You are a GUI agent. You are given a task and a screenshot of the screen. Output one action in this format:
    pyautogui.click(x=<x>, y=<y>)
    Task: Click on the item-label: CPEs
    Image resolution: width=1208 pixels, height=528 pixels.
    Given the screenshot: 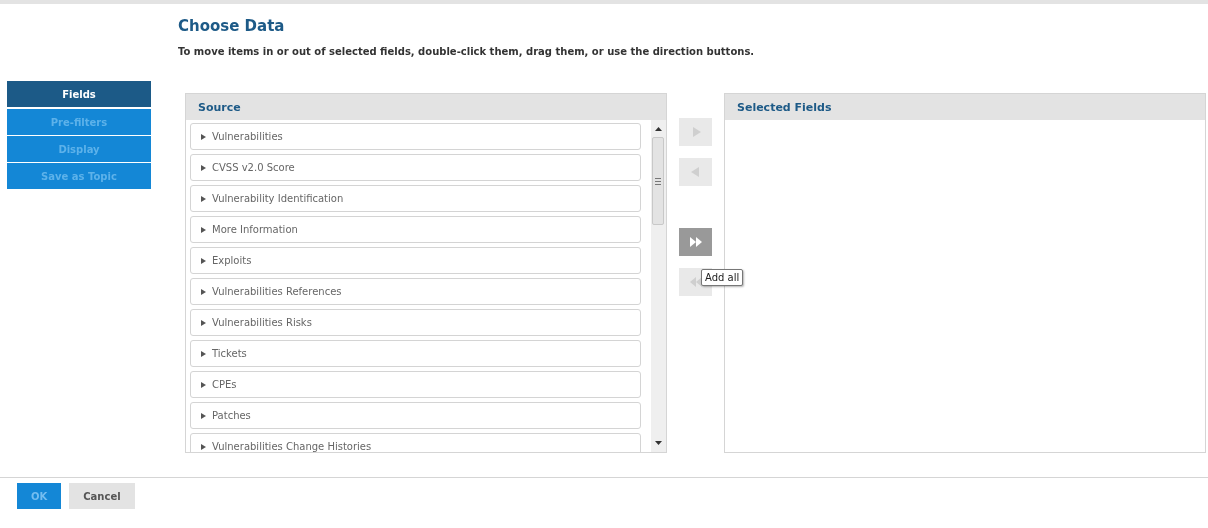 What is the action you would take?
    pyautogui.click(x=224, y=384)
    